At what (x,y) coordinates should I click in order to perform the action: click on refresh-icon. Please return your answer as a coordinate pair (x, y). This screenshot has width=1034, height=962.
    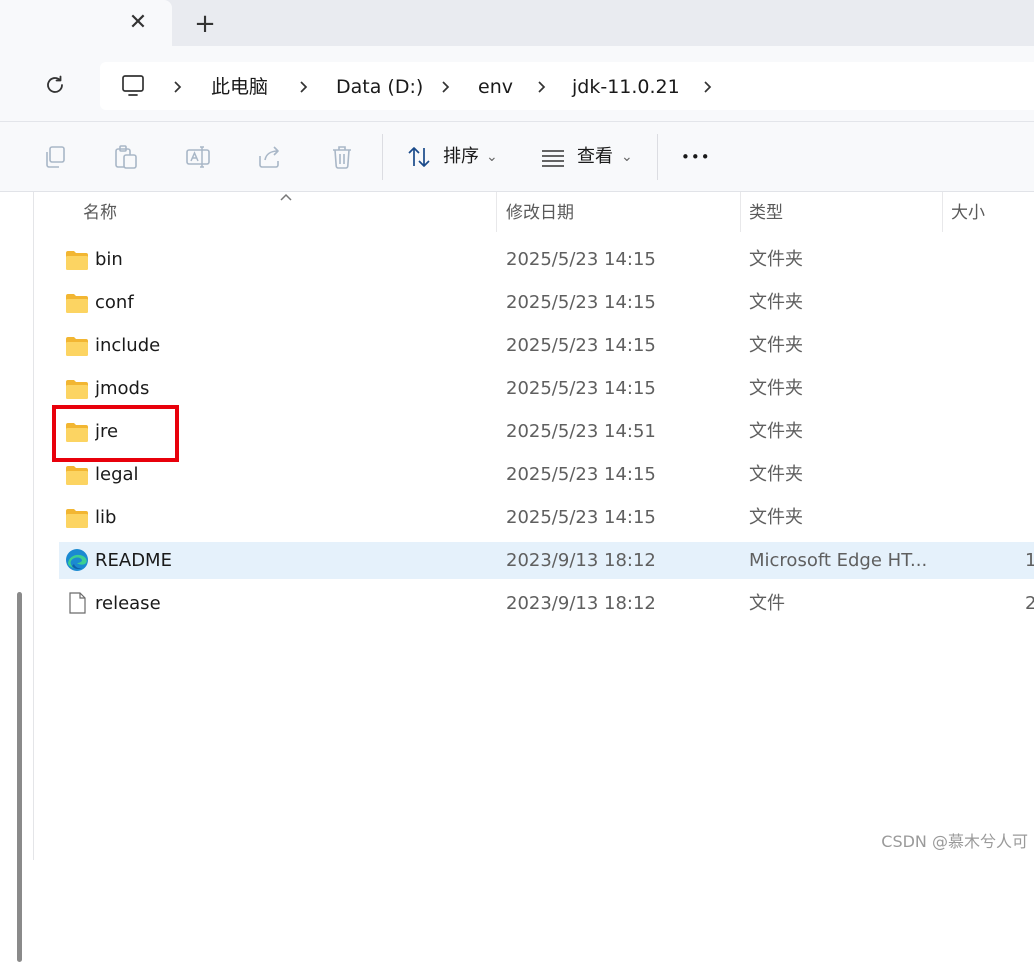
    Looking at the image, I should click on (55, 85).